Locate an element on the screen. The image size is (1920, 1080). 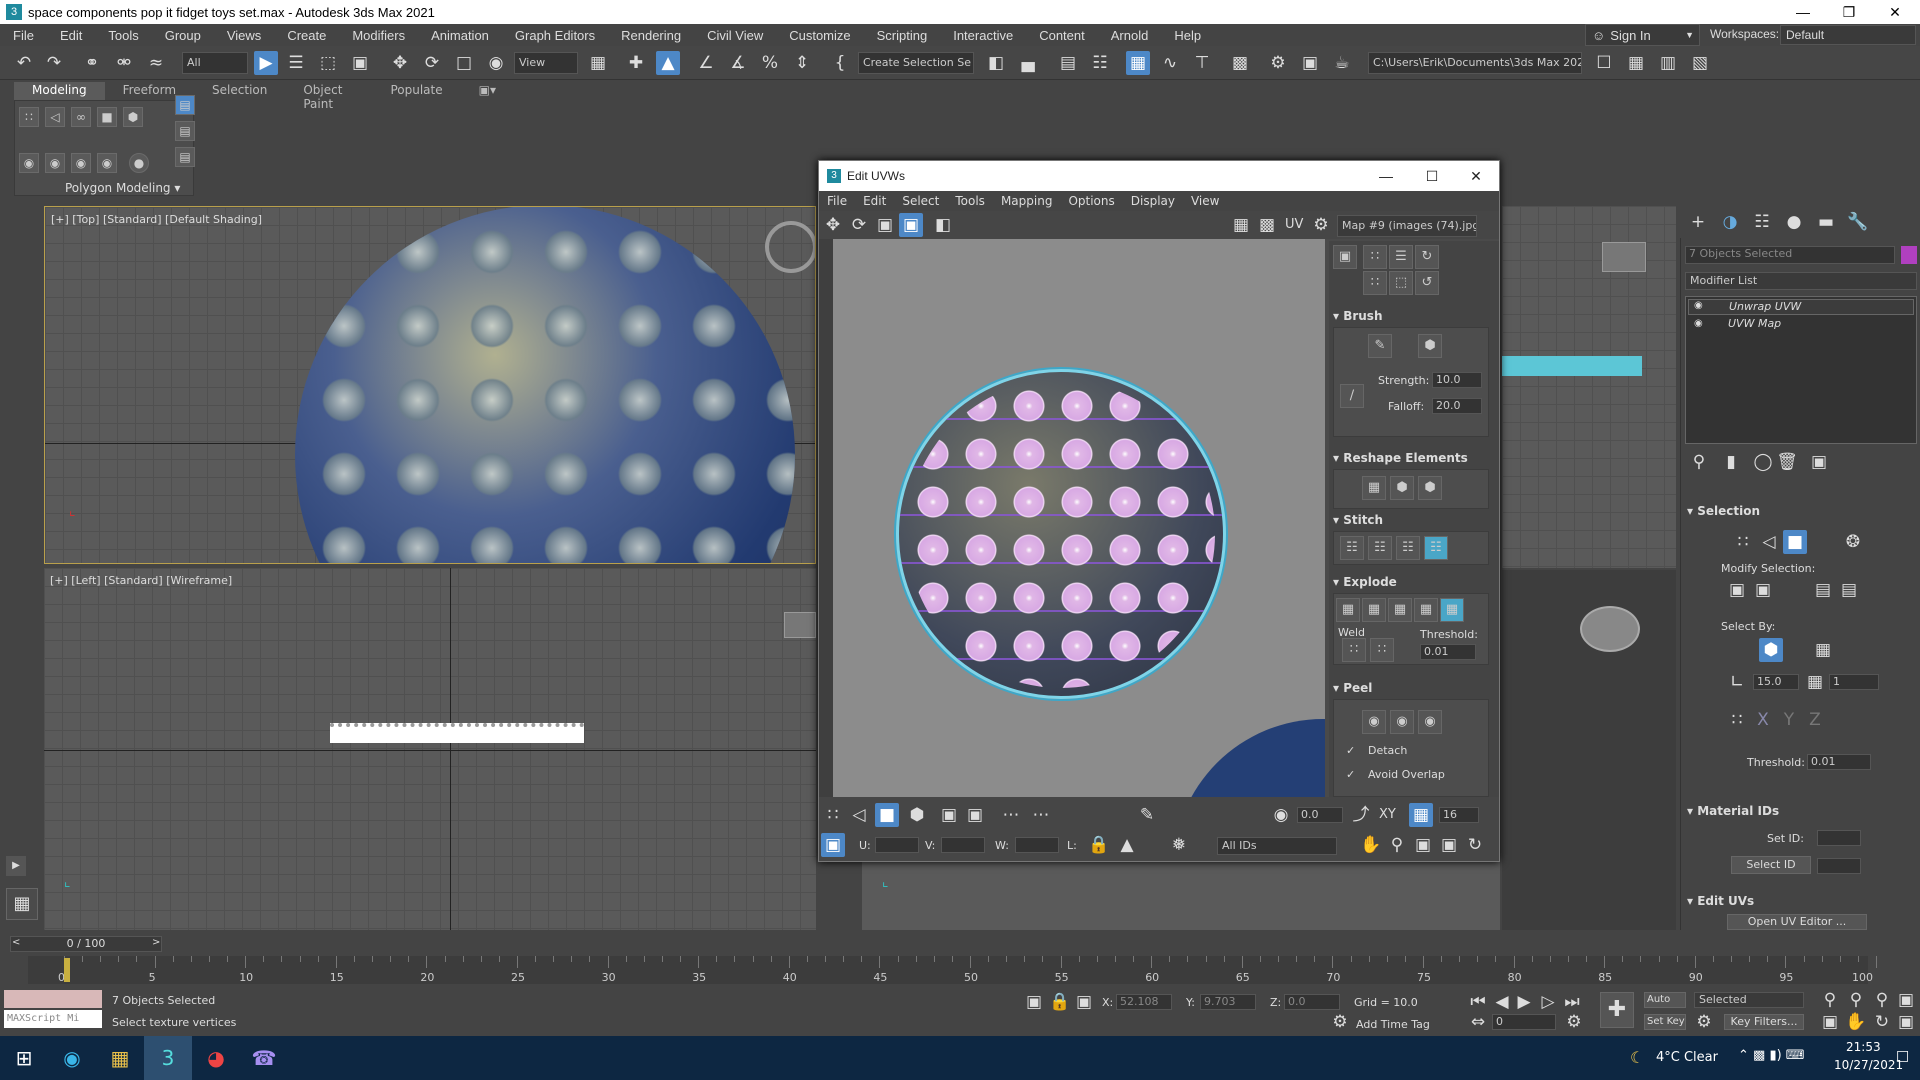
tab-object-paint: Object Paint is located at coordinates (328, 96).